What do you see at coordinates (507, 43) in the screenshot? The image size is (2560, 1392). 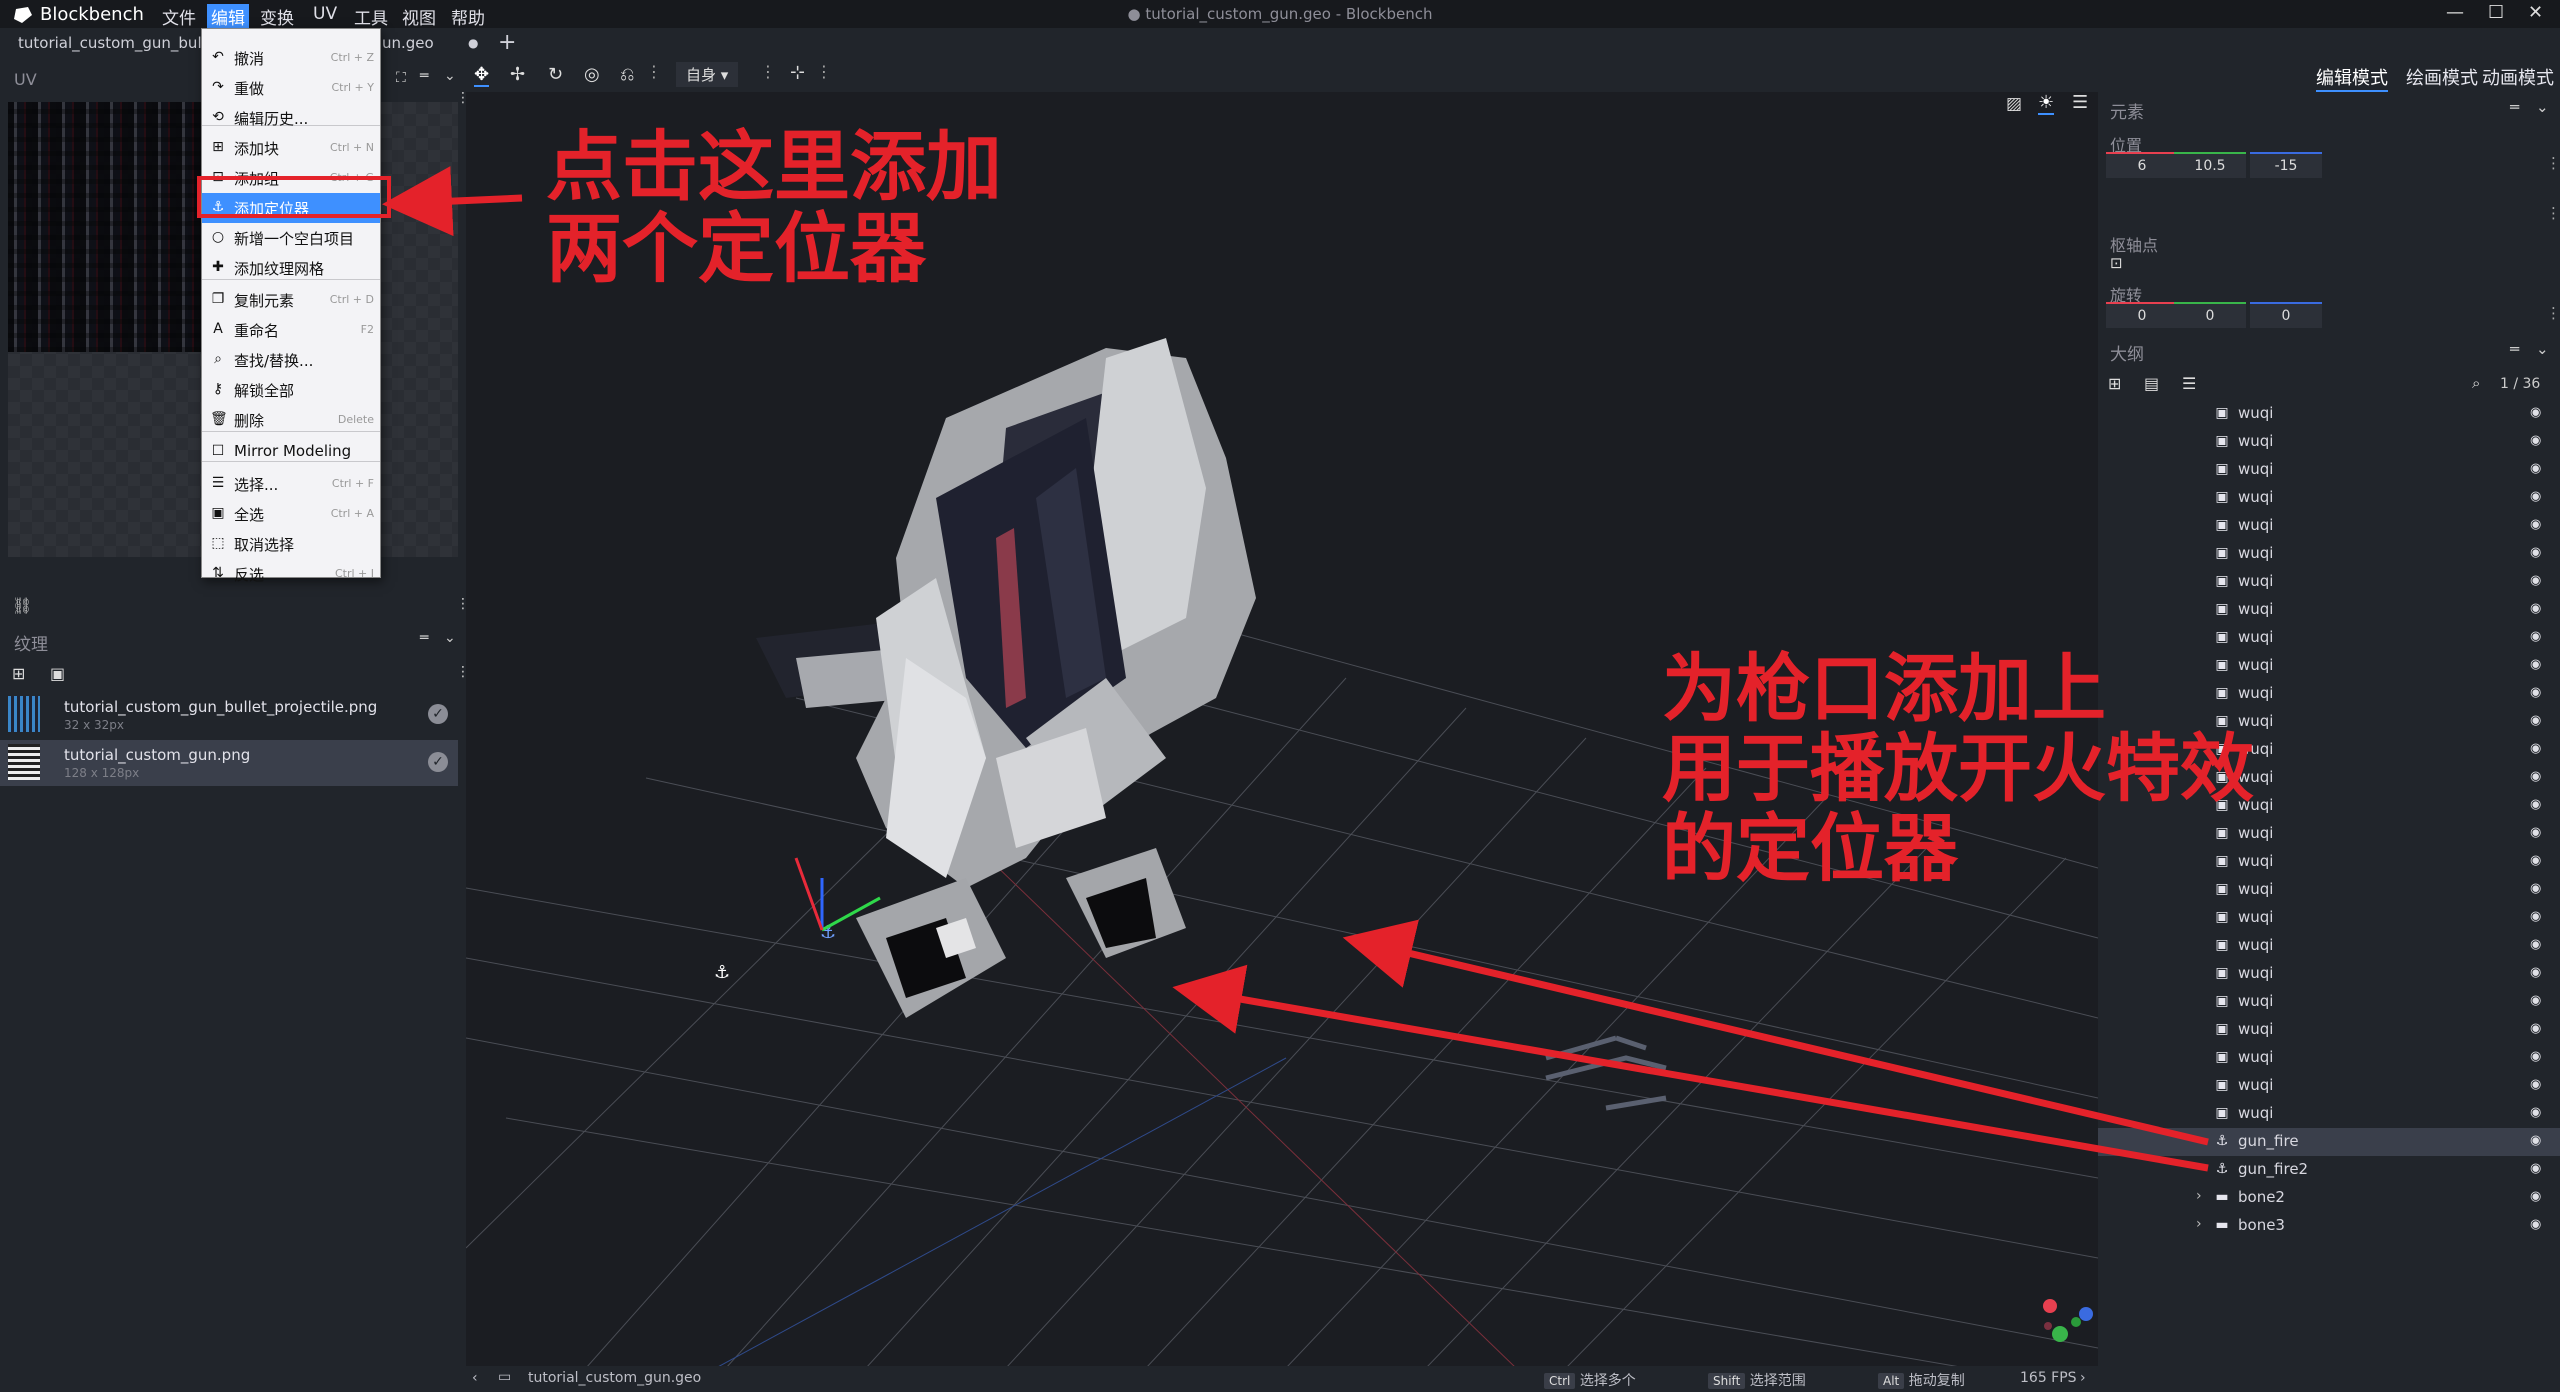 I see `new-tab-button: +` at bounding box center [507, 43].